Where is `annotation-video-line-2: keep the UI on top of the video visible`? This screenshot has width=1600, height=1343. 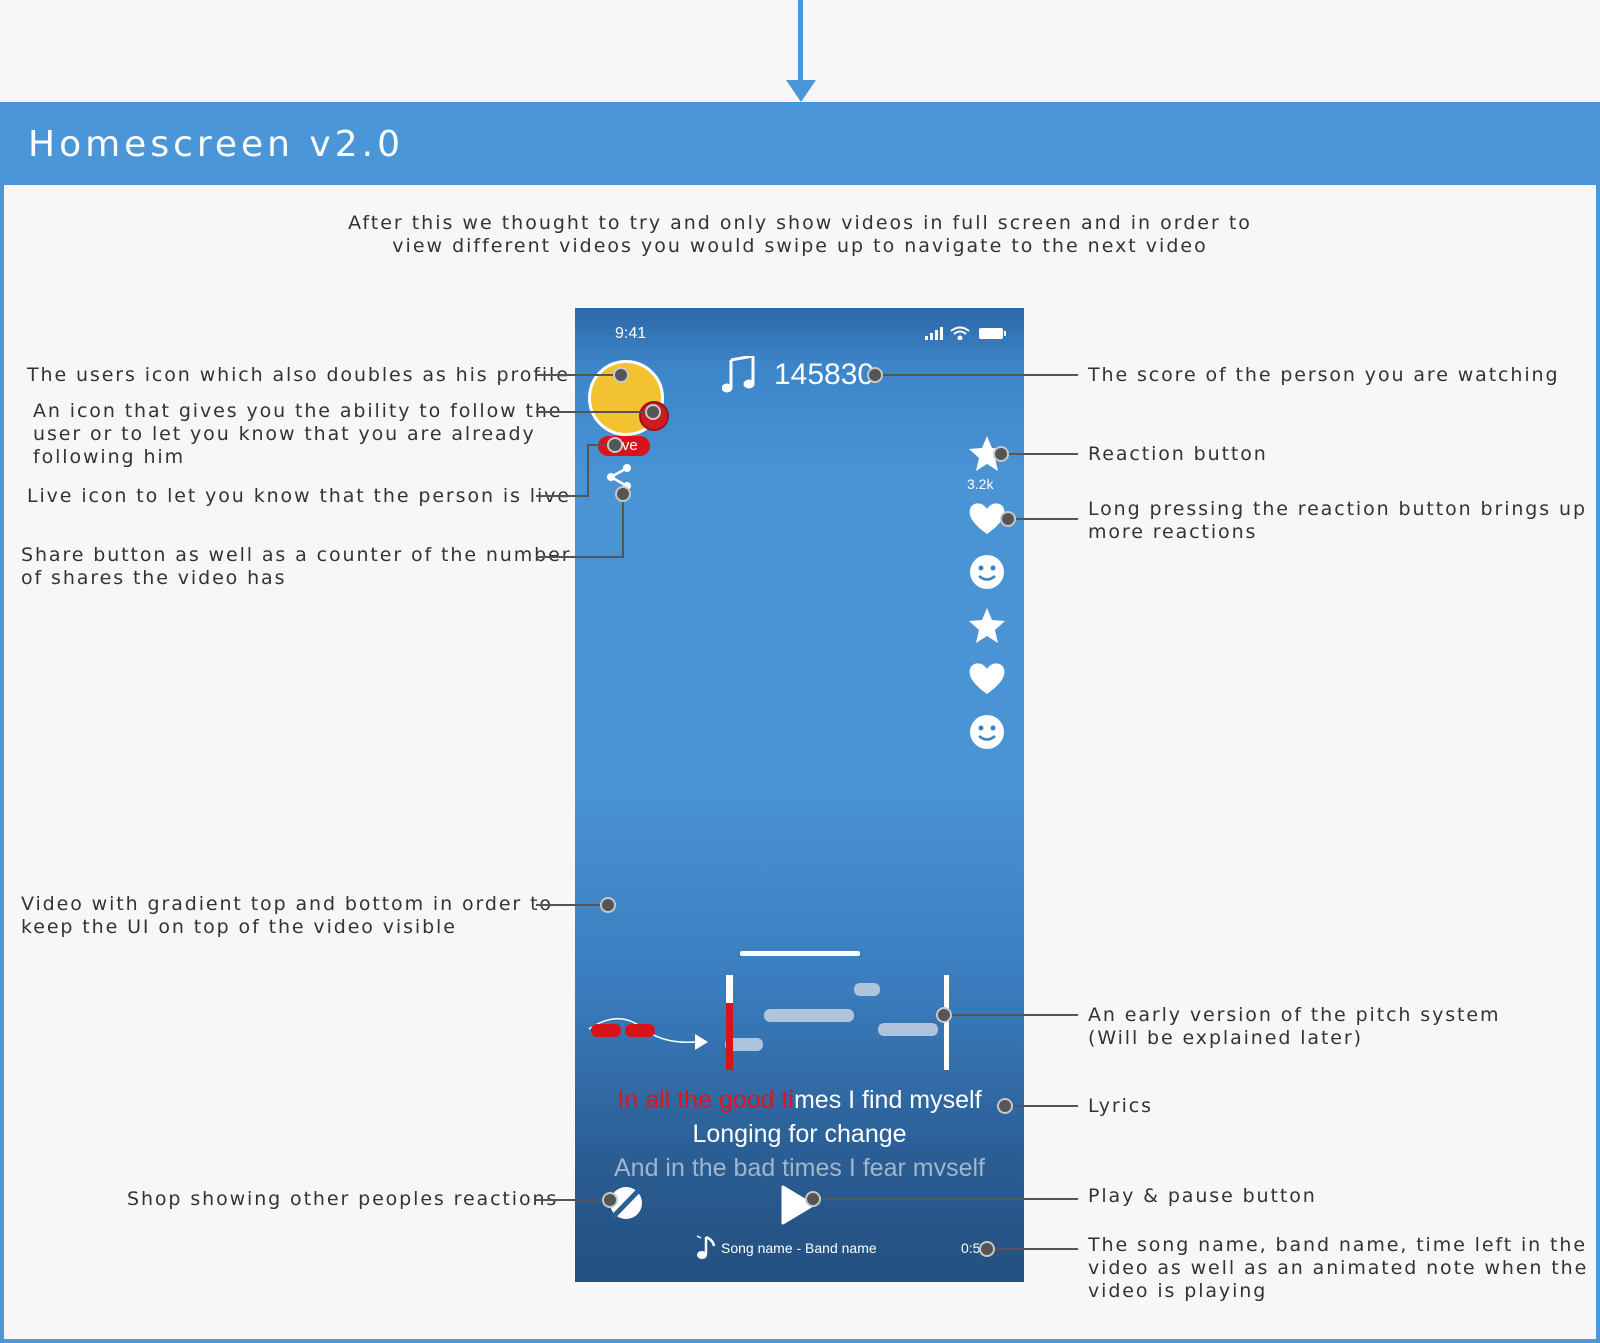
annotation-video-line-2: keep the UI on top of the video visible is located at coordinates (239, 927).